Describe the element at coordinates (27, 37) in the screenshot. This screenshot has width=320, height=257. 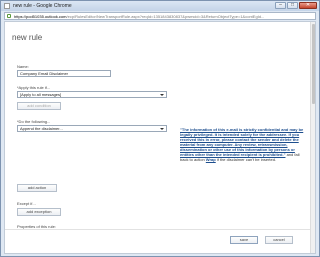
I see `page-title: new rule` at that location.